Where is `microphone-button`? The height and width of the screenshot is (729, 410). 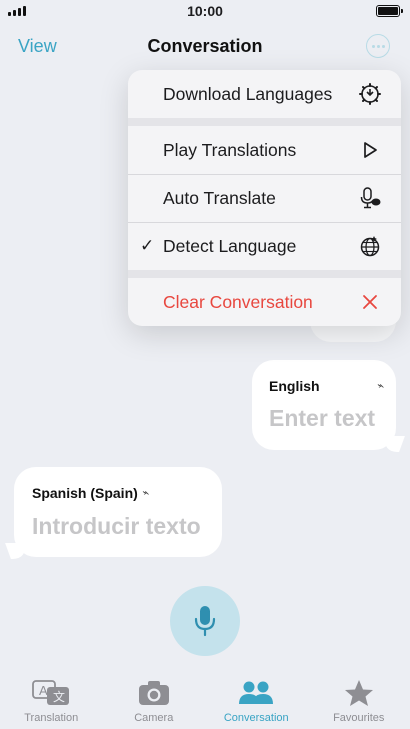 microphone-button is located at coordinates (205, 621).